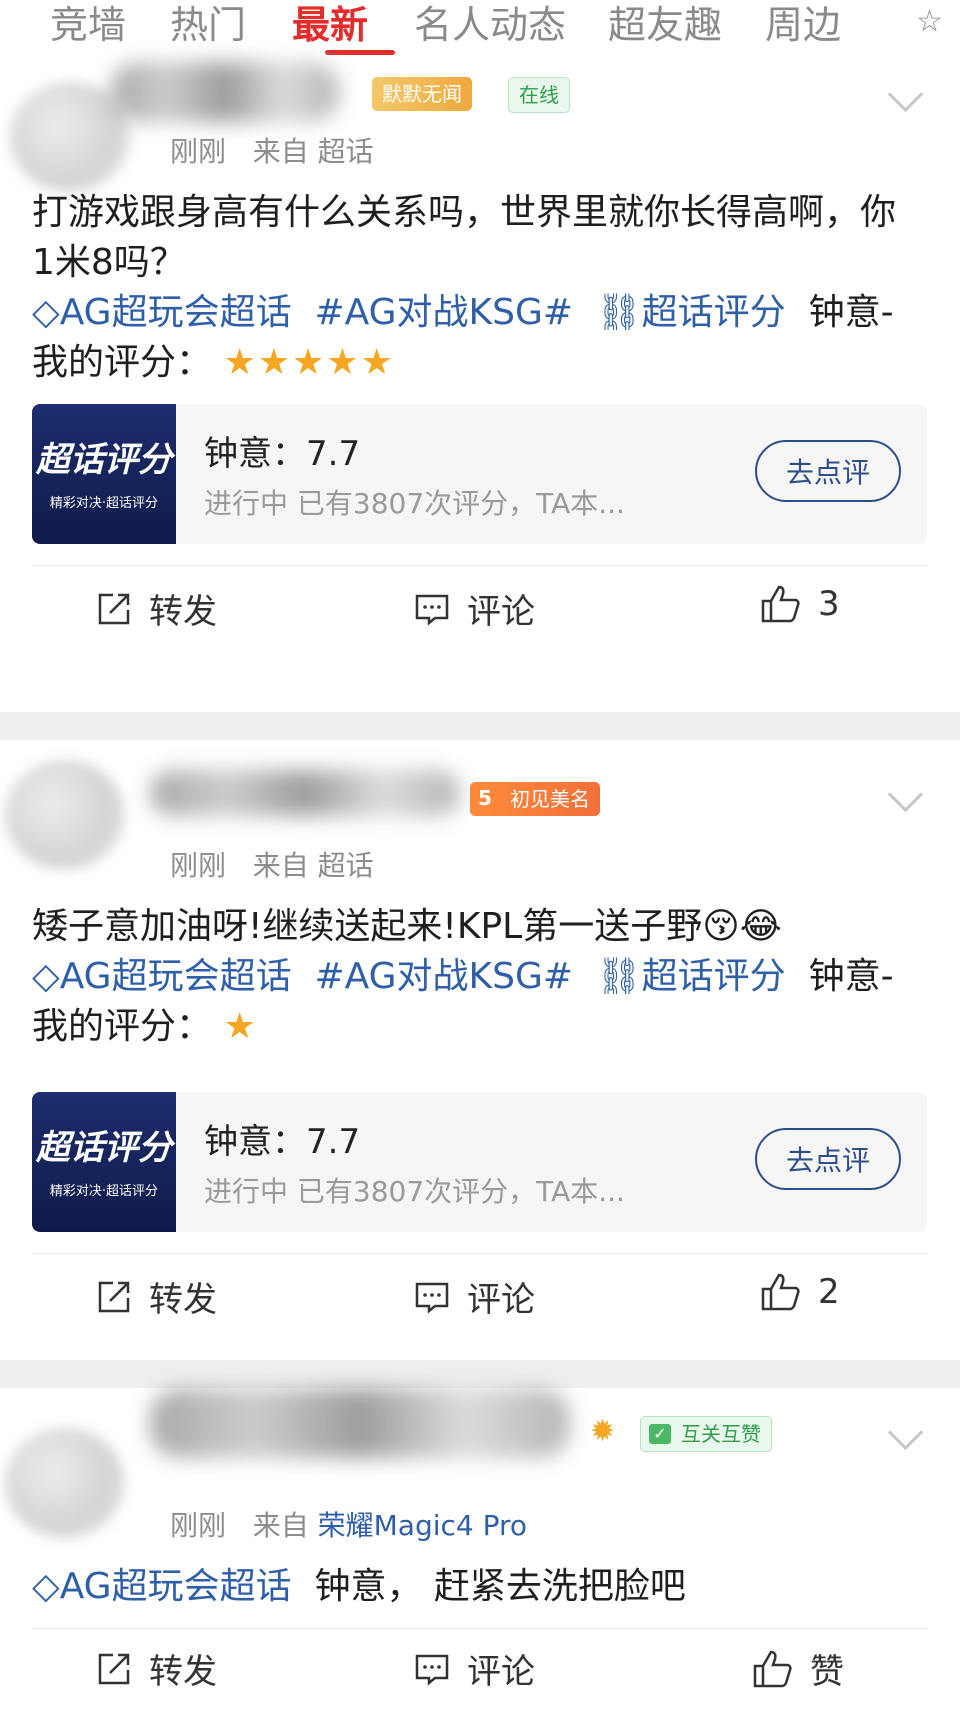 The image size is (960, 1724). What do you see at coordinates (500, 1586) in the screenshot?
I see `post-text: 钟意， 赶紧去洗把脸吧` at bounding box center [500, 1586].